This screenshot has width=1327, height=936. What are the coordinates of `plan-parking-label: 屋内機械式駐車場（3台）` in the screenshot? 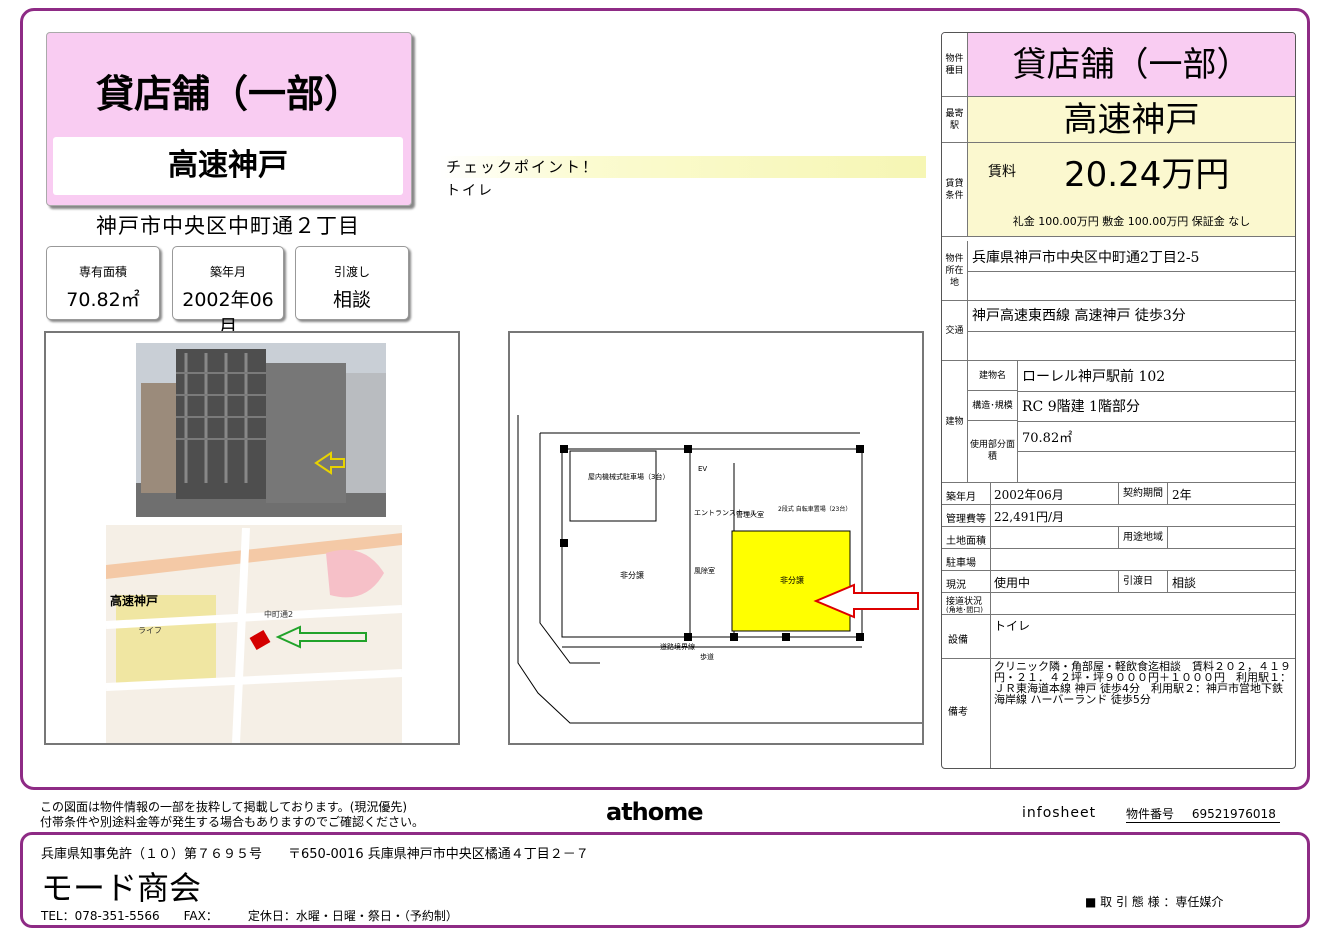 It's located at (628, 476).